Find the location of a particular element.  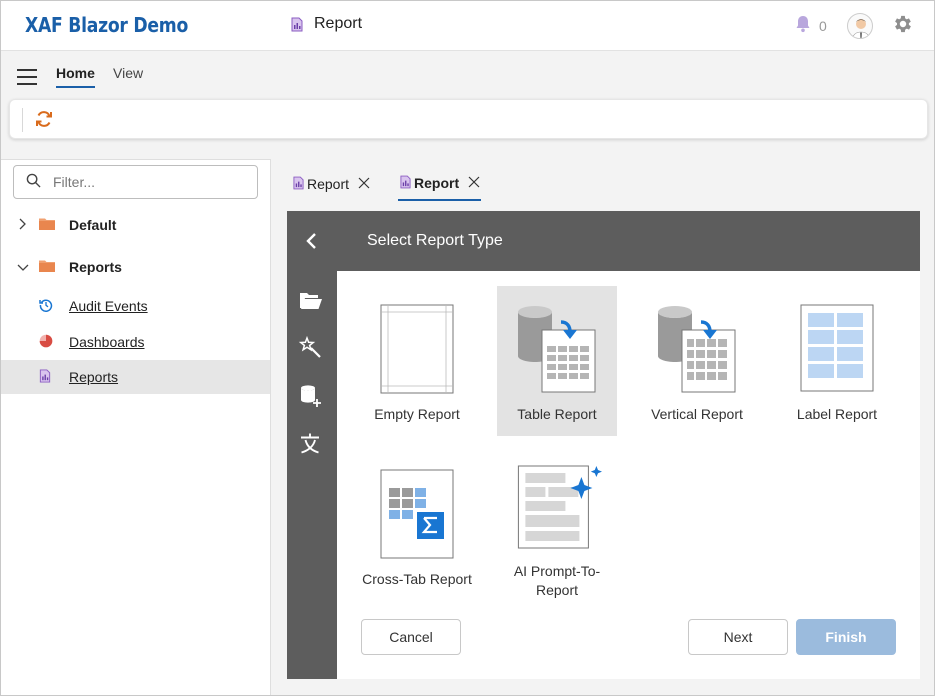

localization-icon is located at coordinates (311, 444).